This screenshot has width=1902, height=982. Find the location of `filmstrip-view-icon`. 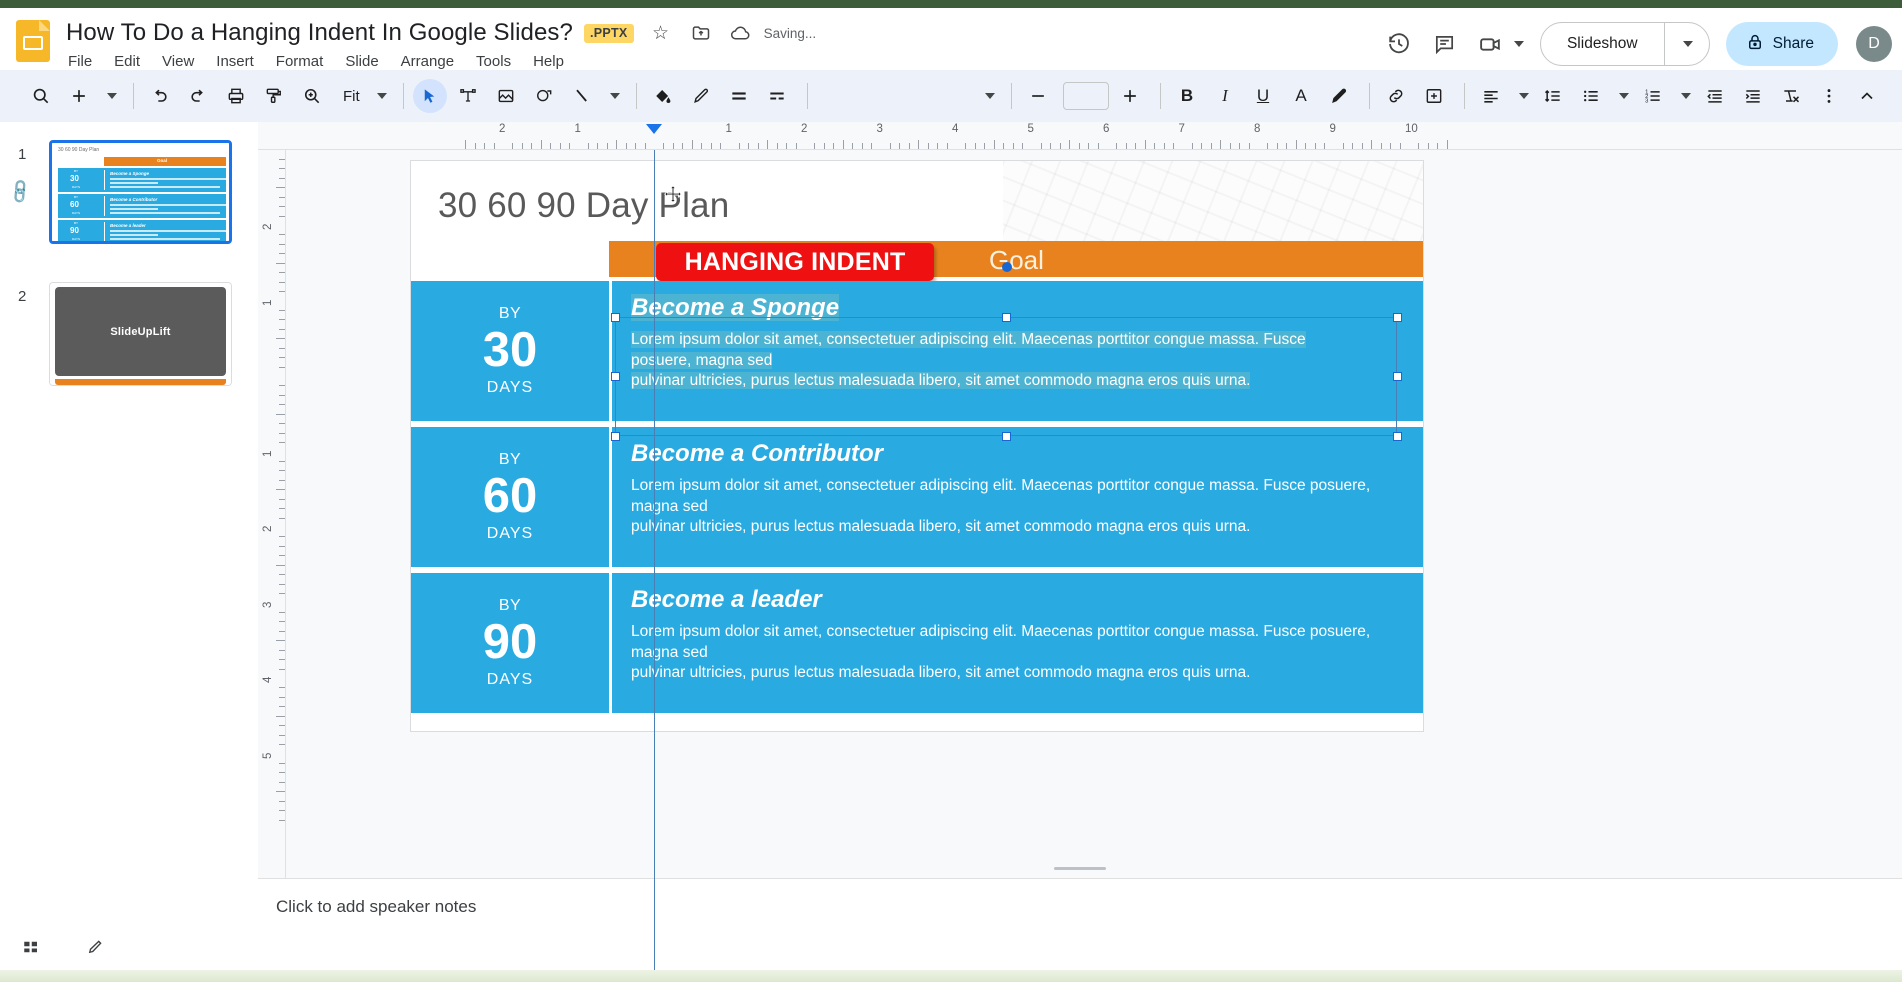

filmstrip-view-icon is located at coordinates (31, 947).